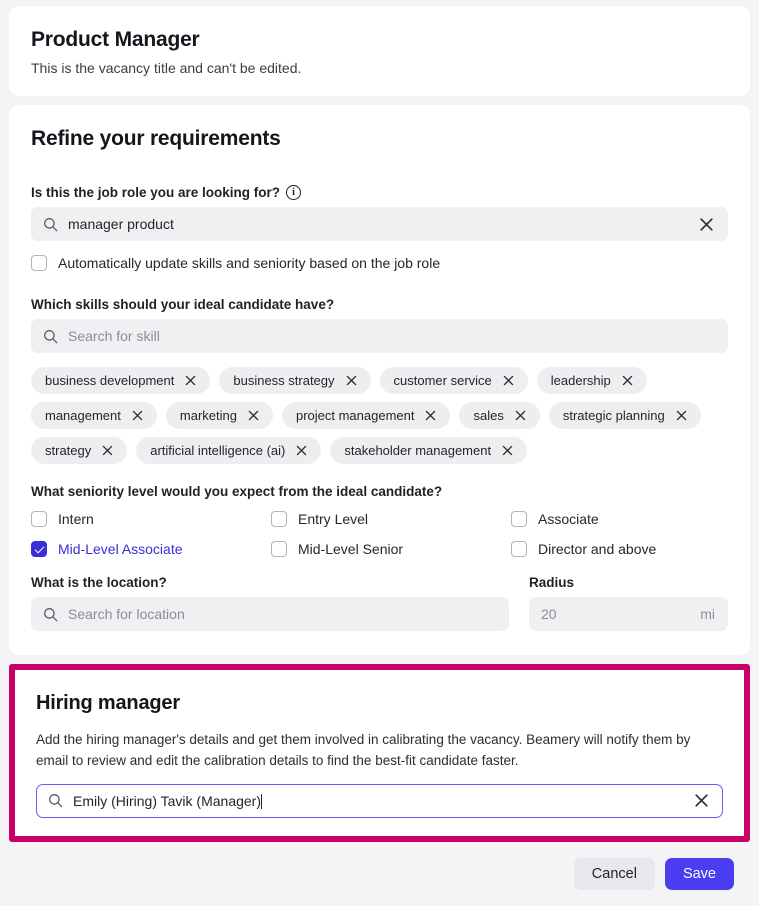  What do you see at coordinates (270, 614) in the screenshot?
I see `location-input: Search for location` at bounding box center [270, 614].